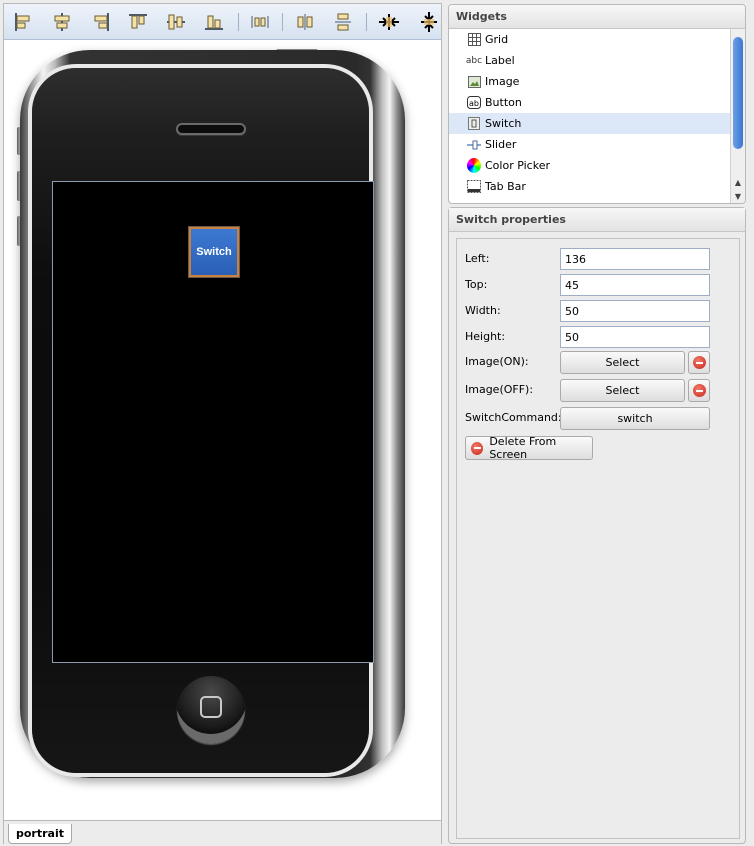  What do you see at coordinates (500, 60) in the screenshot?
I see `widget-label: Label` at bounding box center [500, 60].